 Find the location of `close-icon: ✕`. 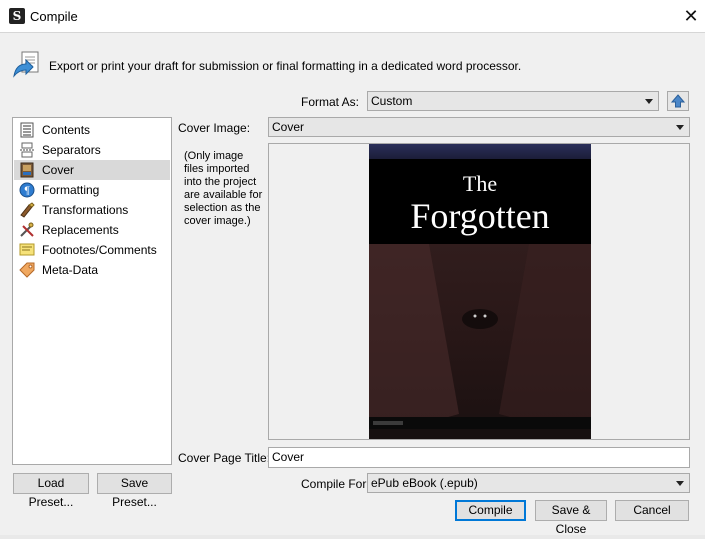

close-icon: ✕ is located at coordinates (691, 16).